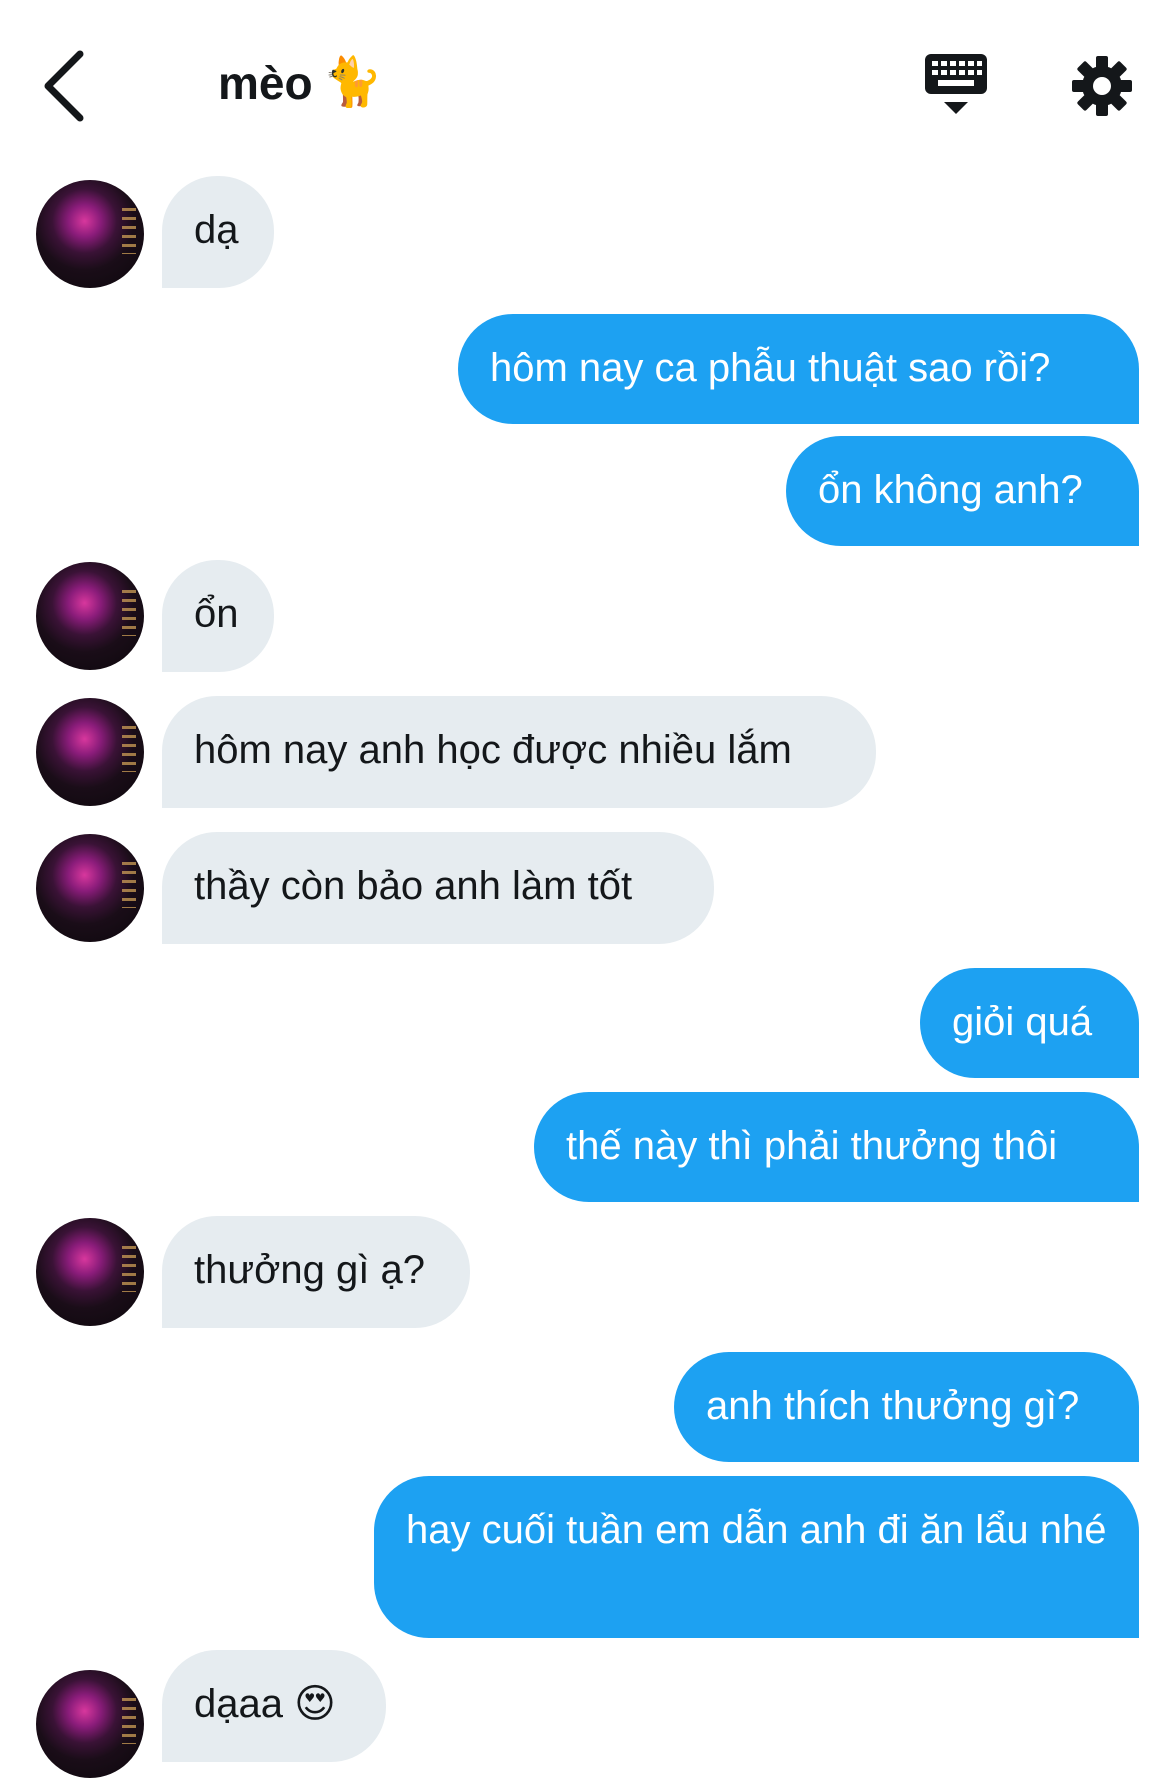  What do you see at coordinates (1022, 1022) in the screenshot?
I see `message-text: giỏi quá` at bounding box center [1022, 1022].